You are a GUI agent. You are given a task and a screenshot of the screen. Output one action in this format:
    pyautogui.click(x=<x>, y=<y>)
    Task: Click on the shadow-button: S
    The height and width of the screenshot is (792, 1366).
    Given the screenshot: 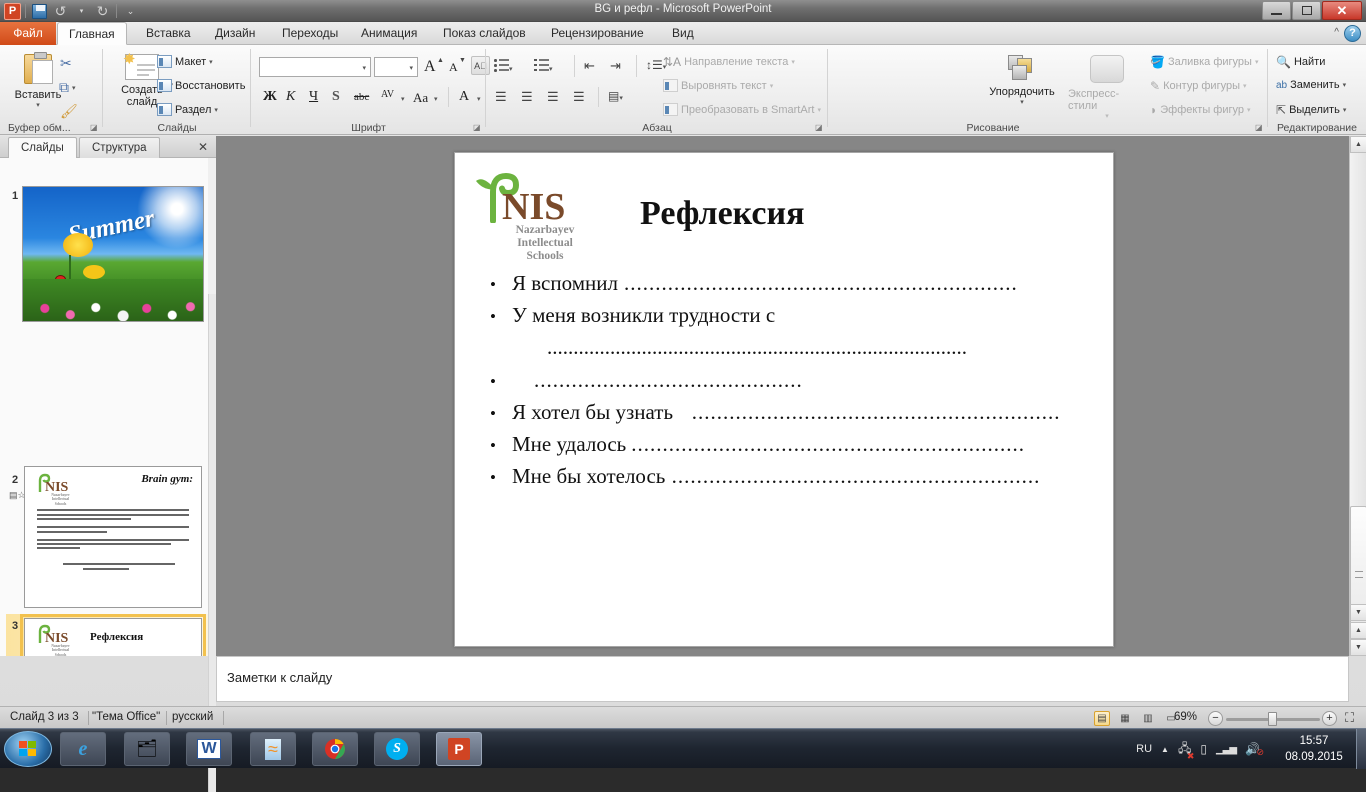 What is the action you would take?
    pyautogui.click(x=336, y=97)
    